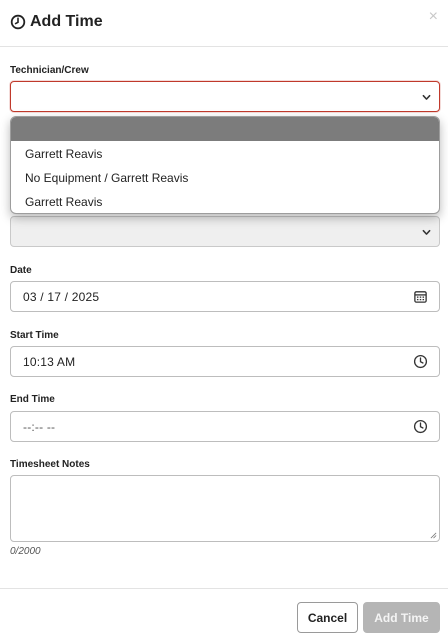  I want to click on dialog-header: Add Time ×, so click(224, 23).